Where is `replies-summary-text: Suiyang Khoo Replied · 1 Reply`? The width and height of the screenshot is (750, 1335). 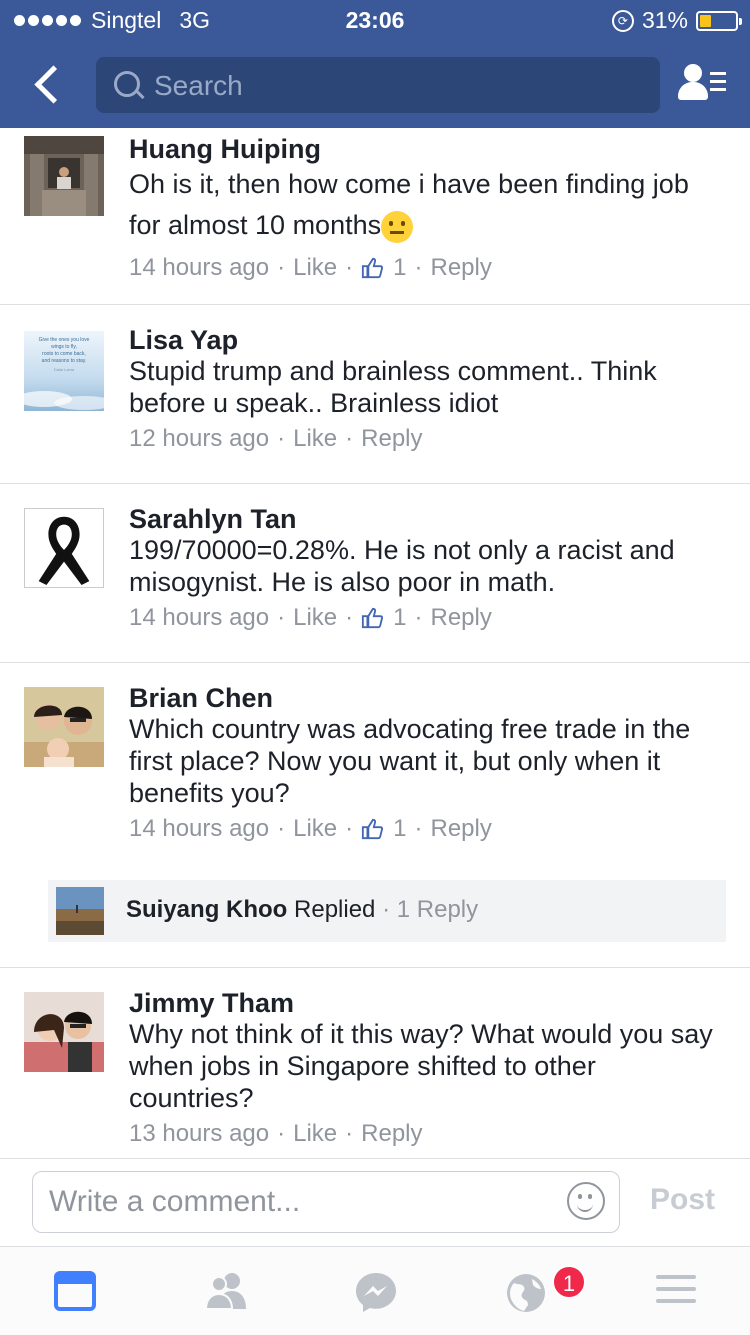 replies-summary-text: Suiyang Khoo Replied · 1 Reply is located at coordinates (302, 909).